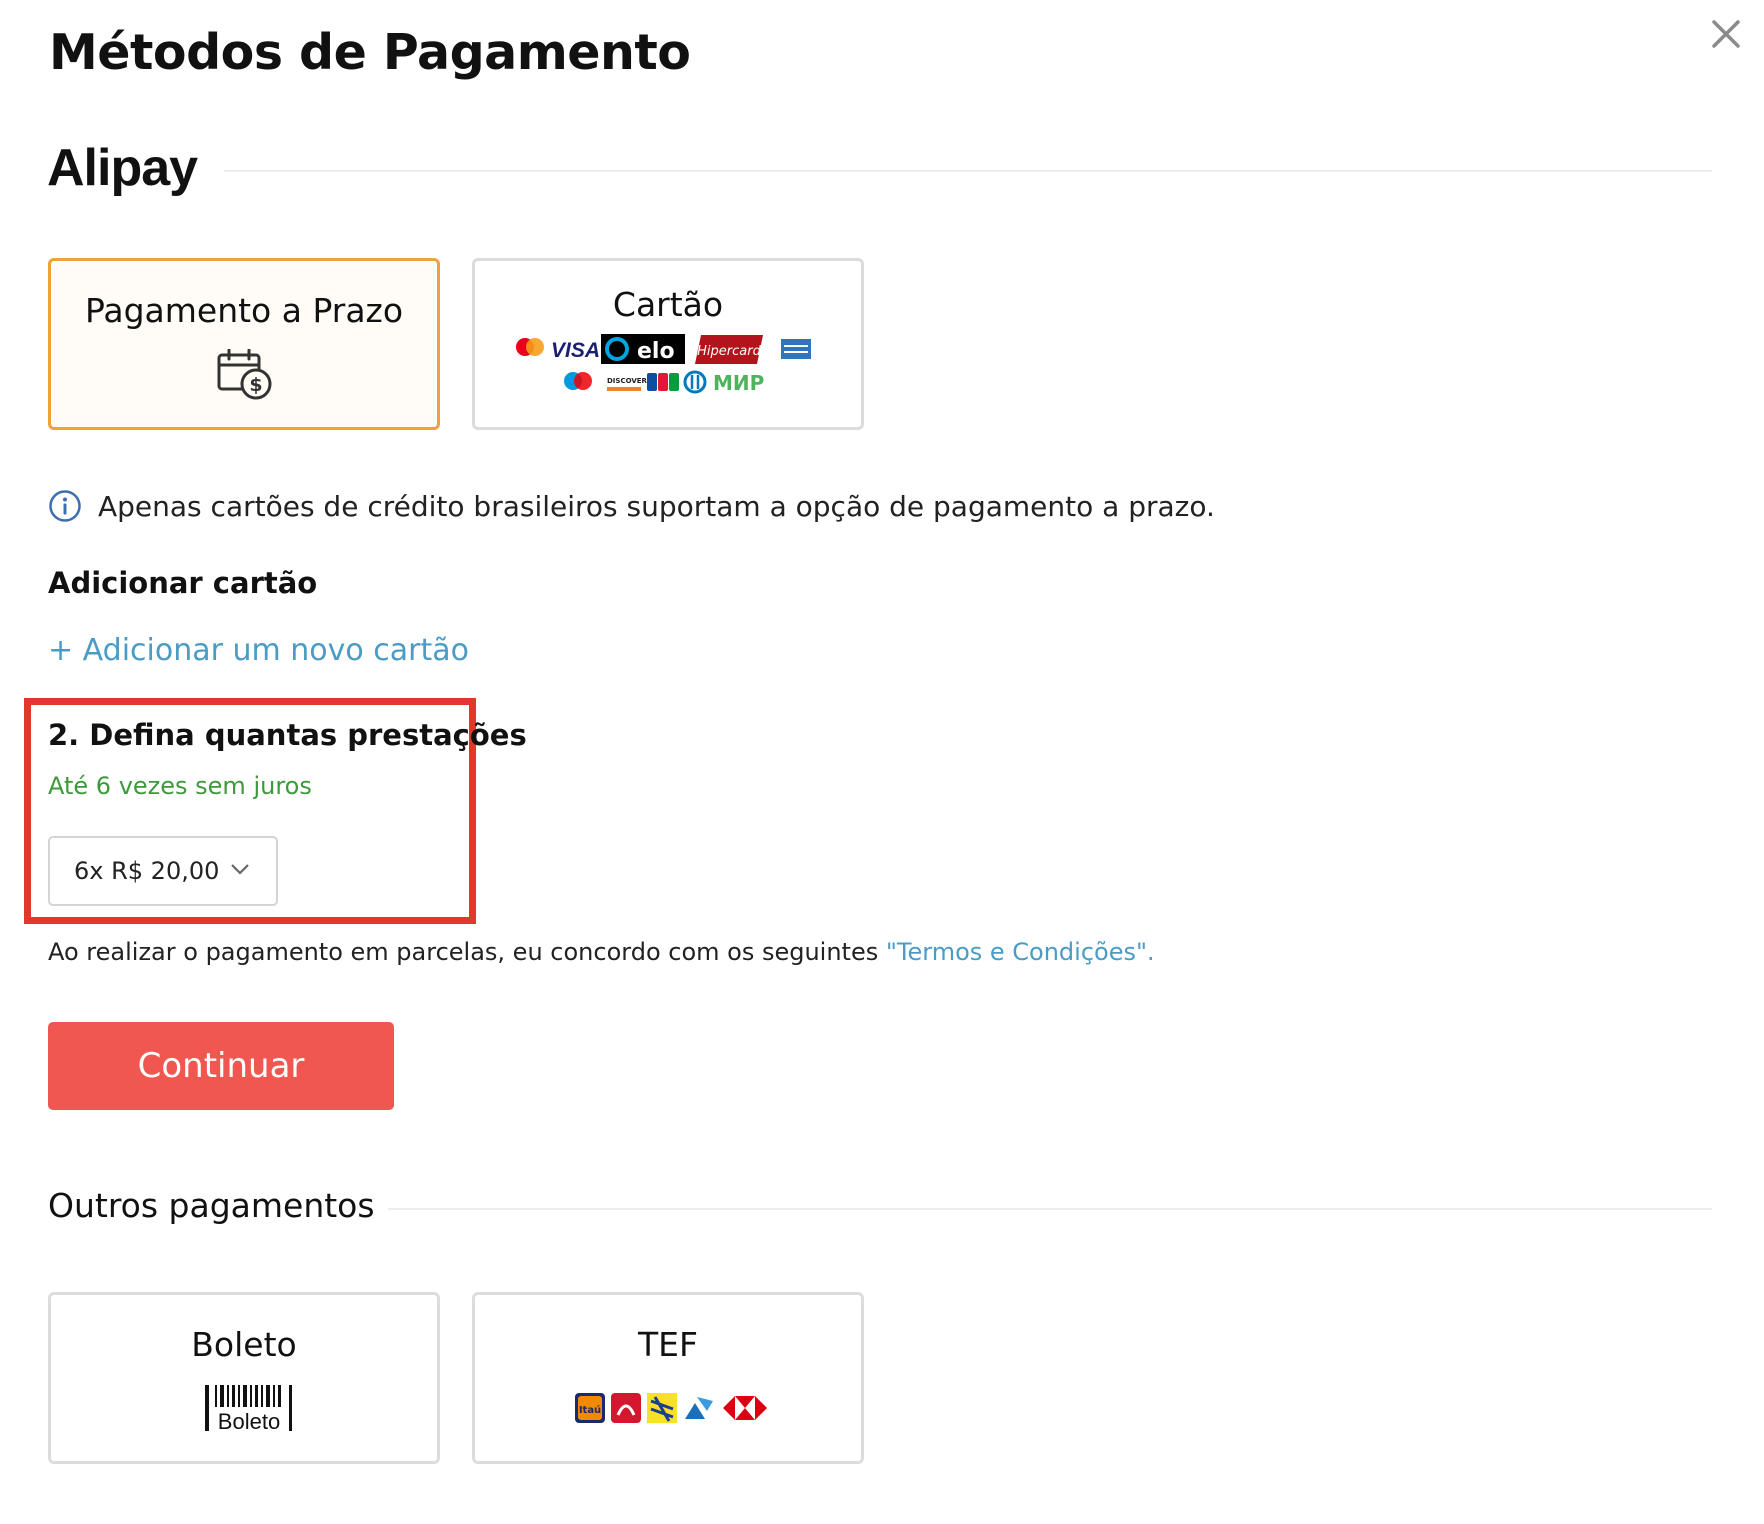  What do you see at coordinates (122, 168) in the screenshot?
I see `alipay-logo: Alipay` at bounding box center [122, 168].